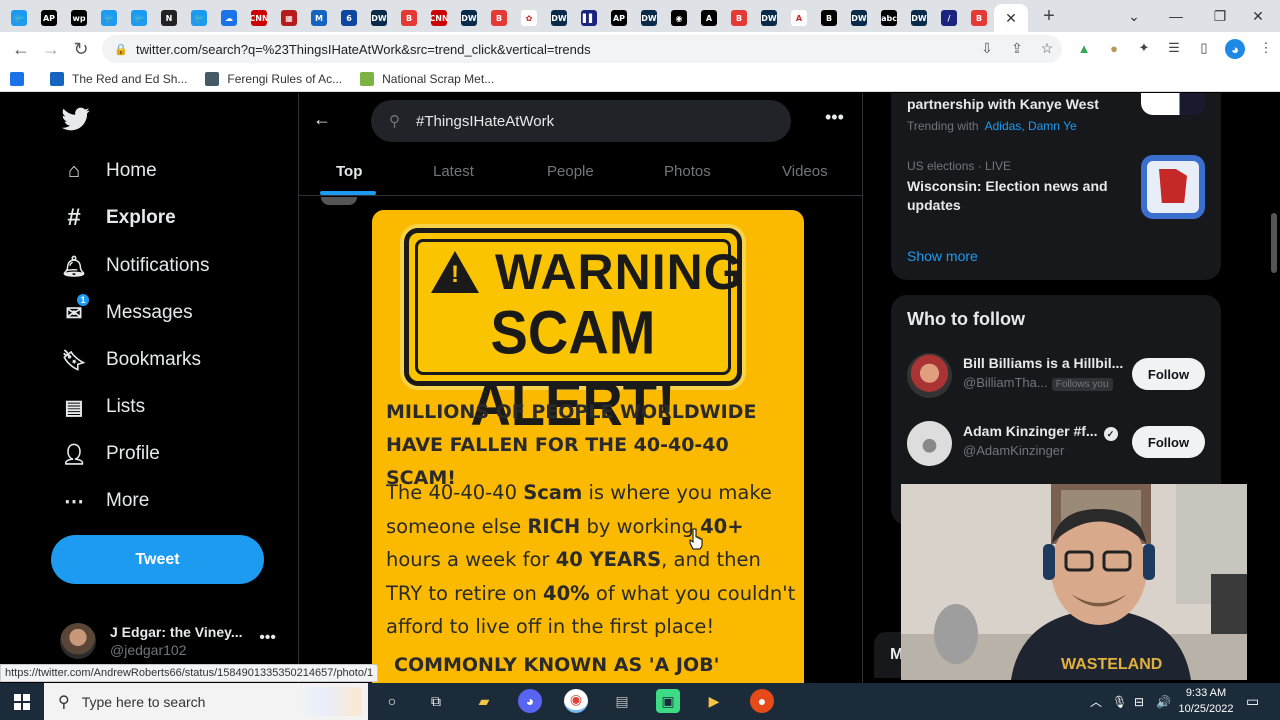 This screenshot has height=720, width=1280. I want to click on tab-videos: Videos, so click(805, 171).